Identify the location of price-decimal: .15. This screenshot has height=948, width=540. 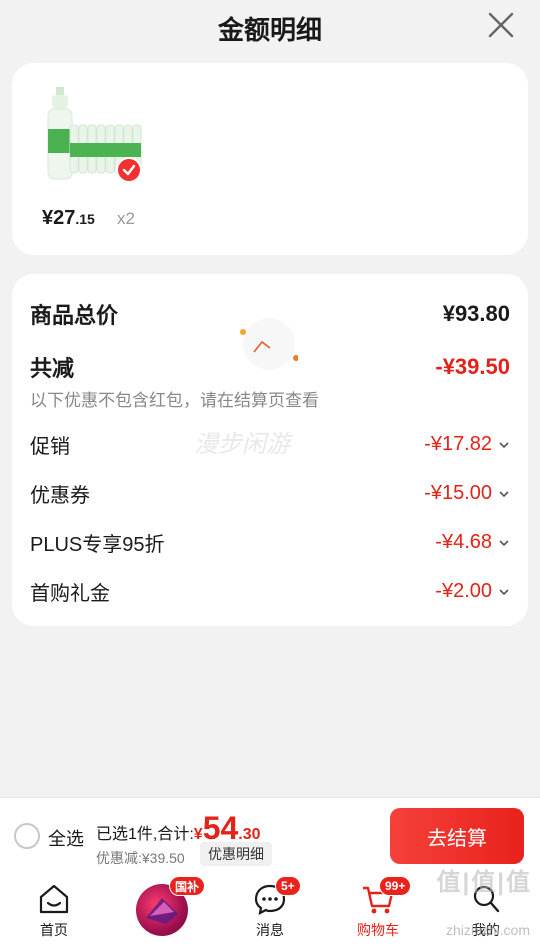
(85, 219).